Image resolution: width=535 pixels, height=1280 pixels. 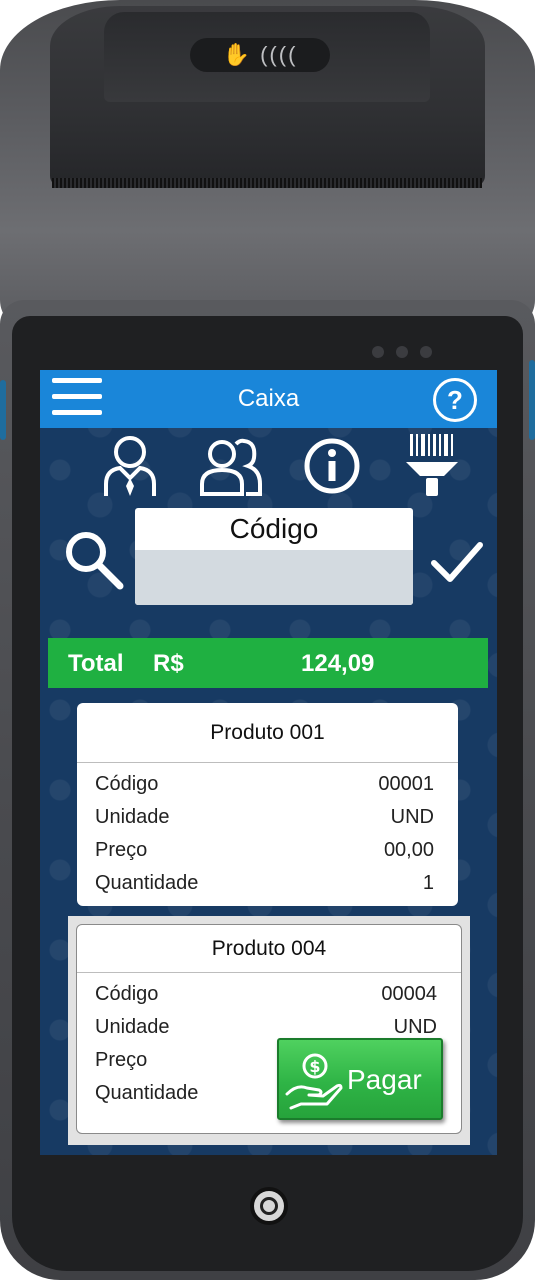 I want to click on code-field: Código, so click(x=274, y=556).